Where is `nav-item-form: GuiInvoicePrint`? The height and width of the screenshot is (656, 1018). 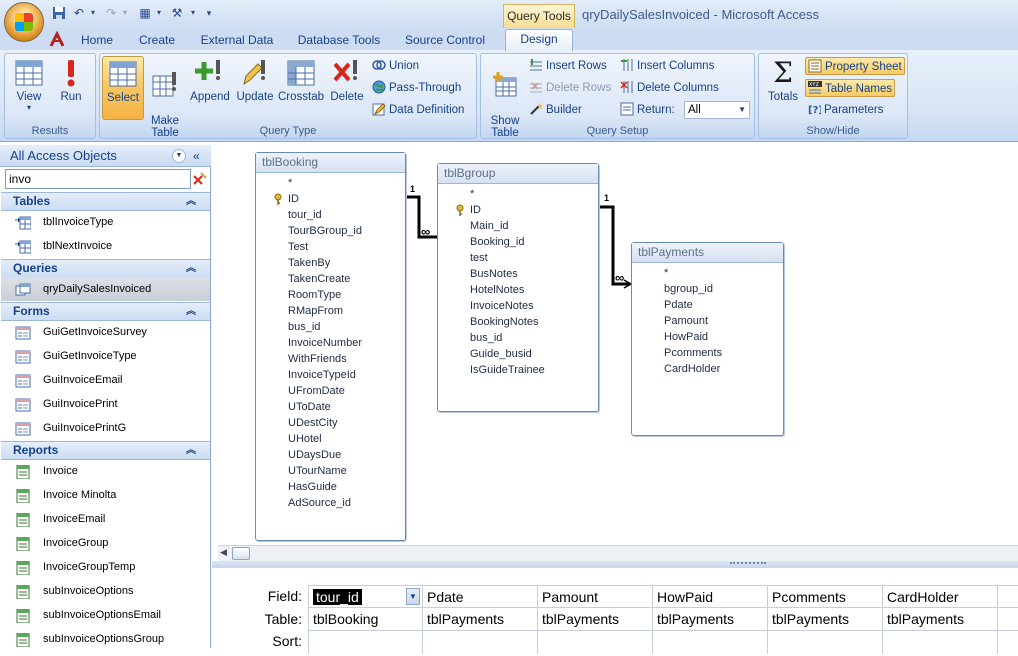 nav-item-form: GuiInvoicePrint is located at coordinates (105, 404).